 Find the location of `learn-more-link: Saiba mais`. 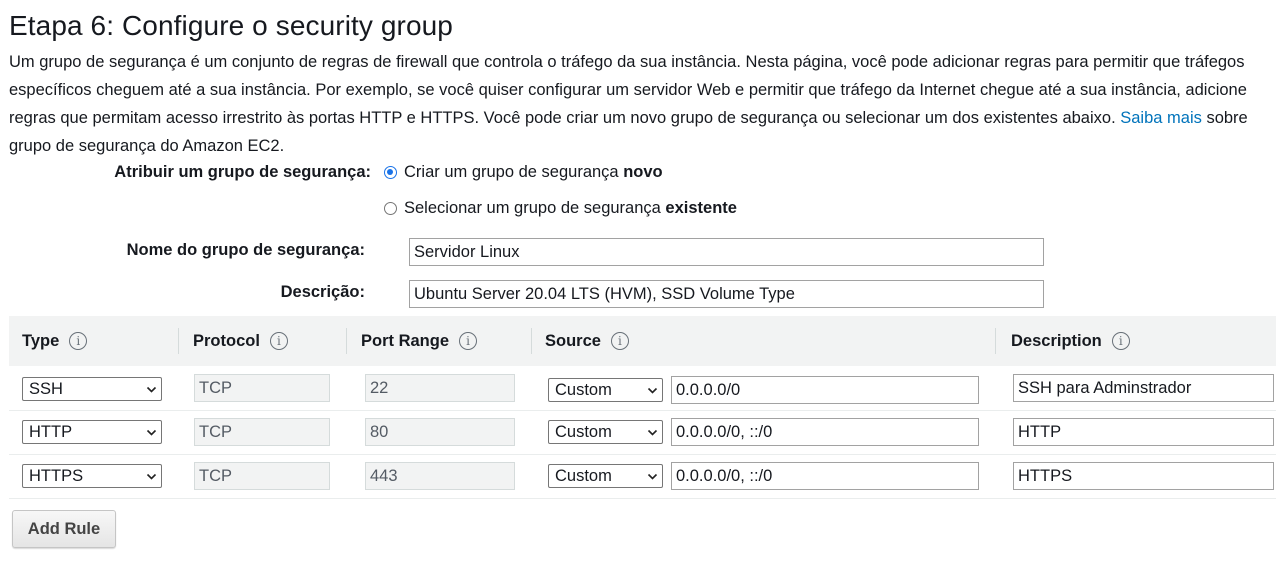

learn-more-link: Saiba mais is located at coordinates (1161, 118).